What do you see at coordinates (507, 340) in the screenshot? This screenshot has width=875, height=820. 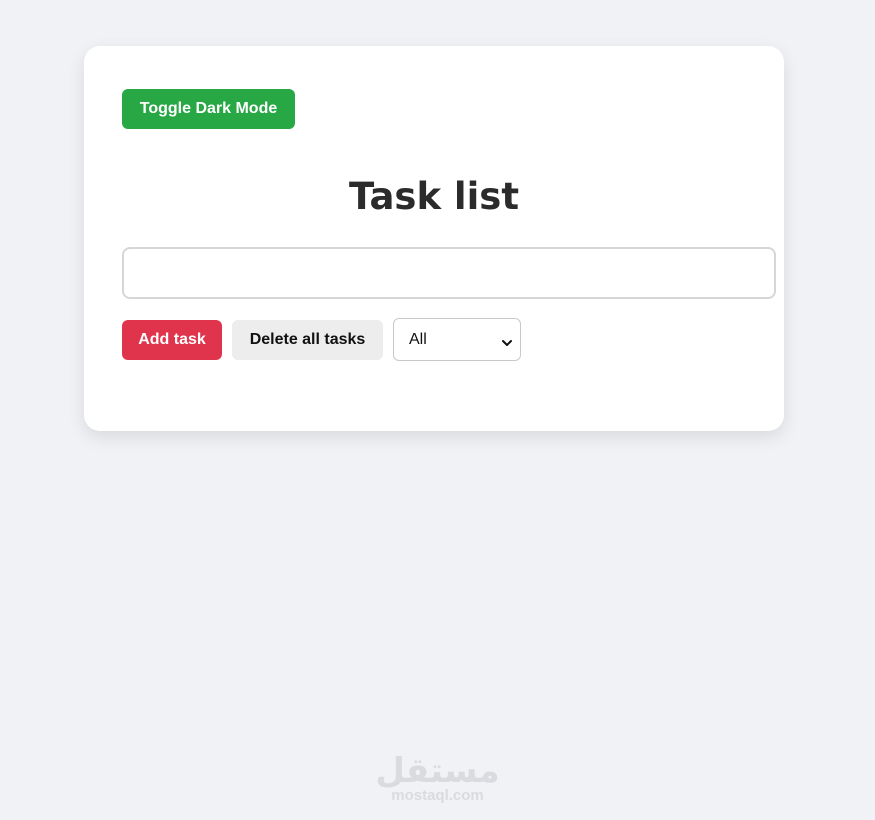 I see `chevron-down-icon` at bounding box center [507, 340].